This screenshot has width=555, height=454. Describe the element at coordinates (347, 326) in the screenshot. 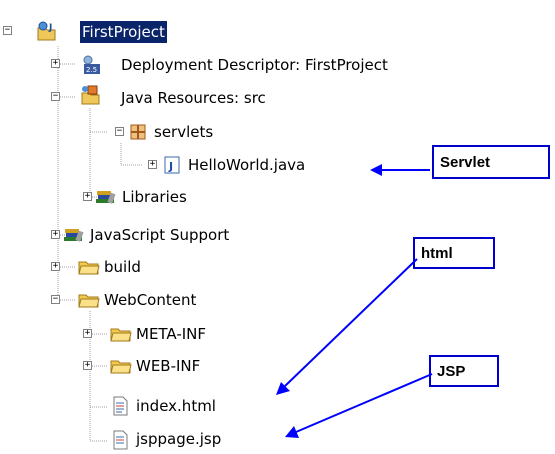

I see `html-arrow` at that location.